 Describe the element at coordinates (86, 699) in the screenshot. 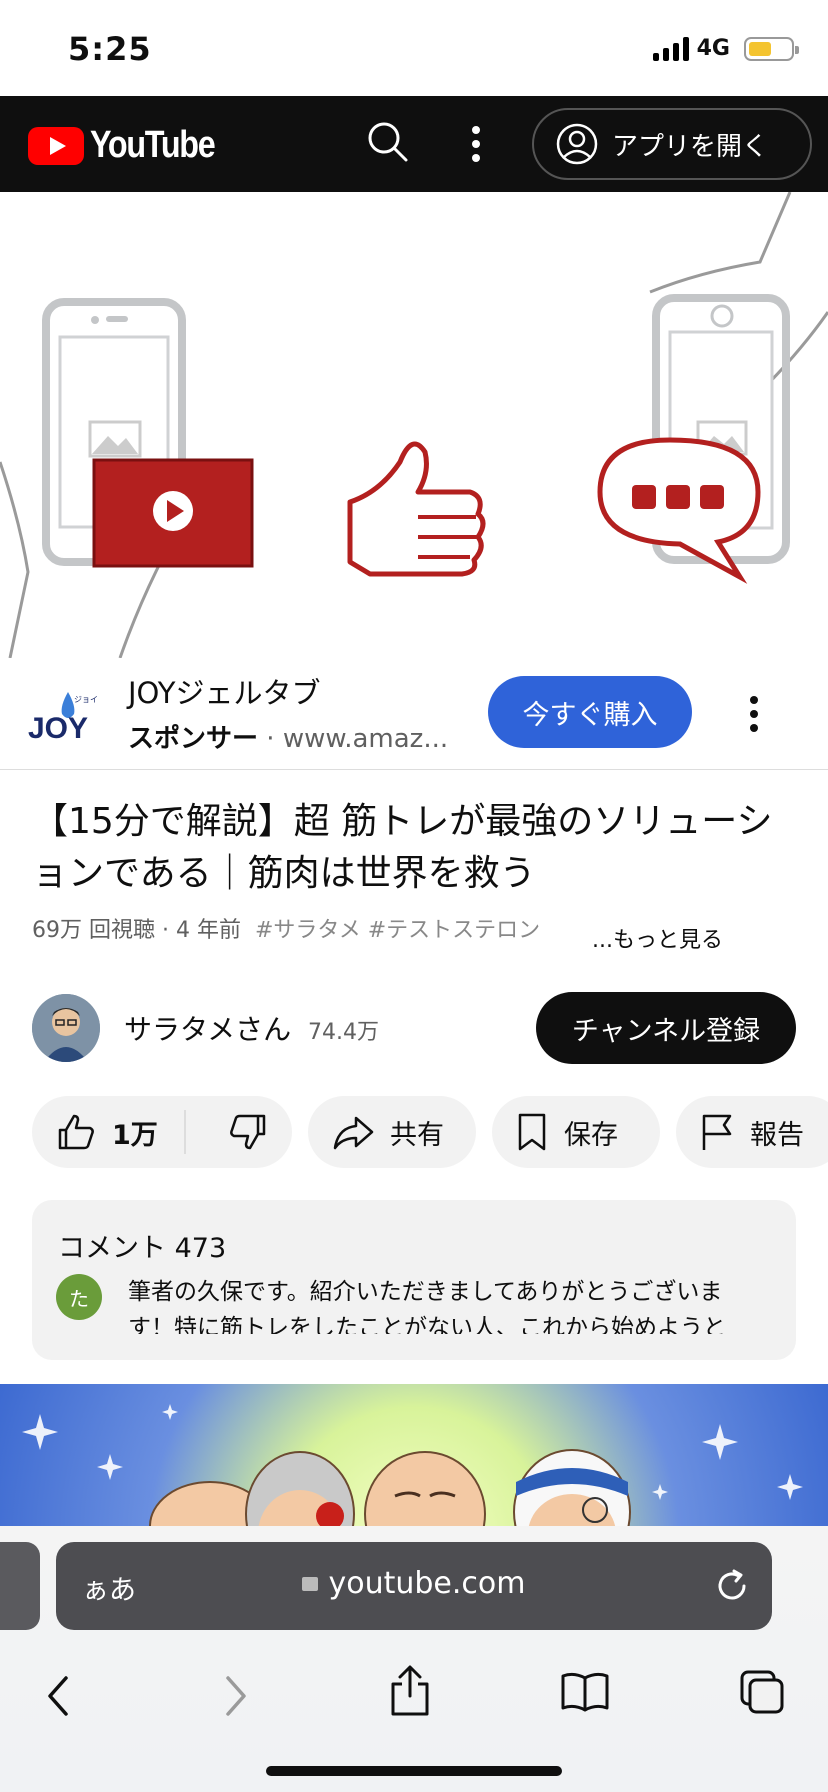

I see `svg-text: ジョイ` at that location.